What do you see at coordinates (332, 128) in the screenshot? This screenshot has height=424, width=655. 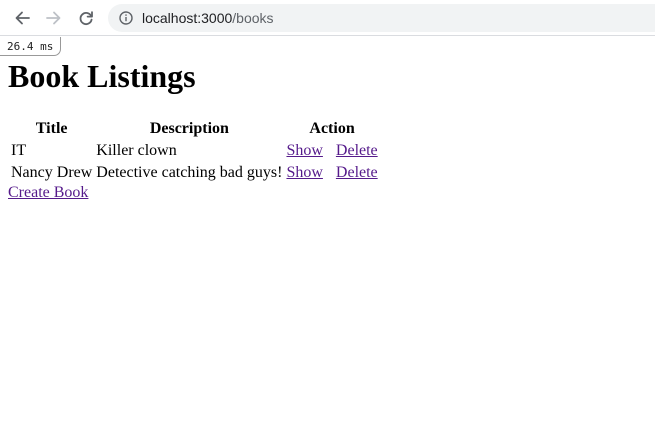 I see `column-header-action: Action` at bounding box center [332, 128].